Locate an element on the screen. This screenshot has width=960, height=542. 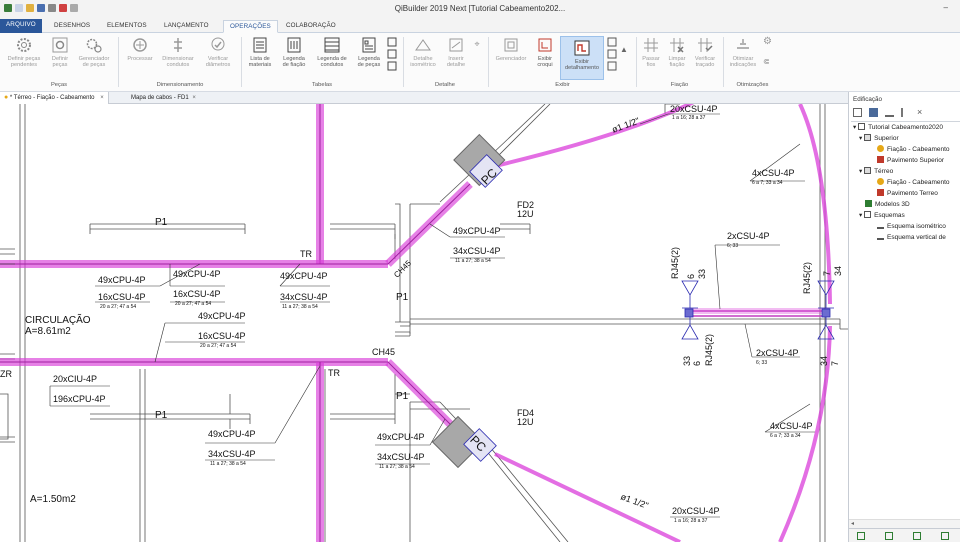
doc-tab-terreo: ● * Térreo - Fiação - Cabeamento × is located at coordinates (54, 98).